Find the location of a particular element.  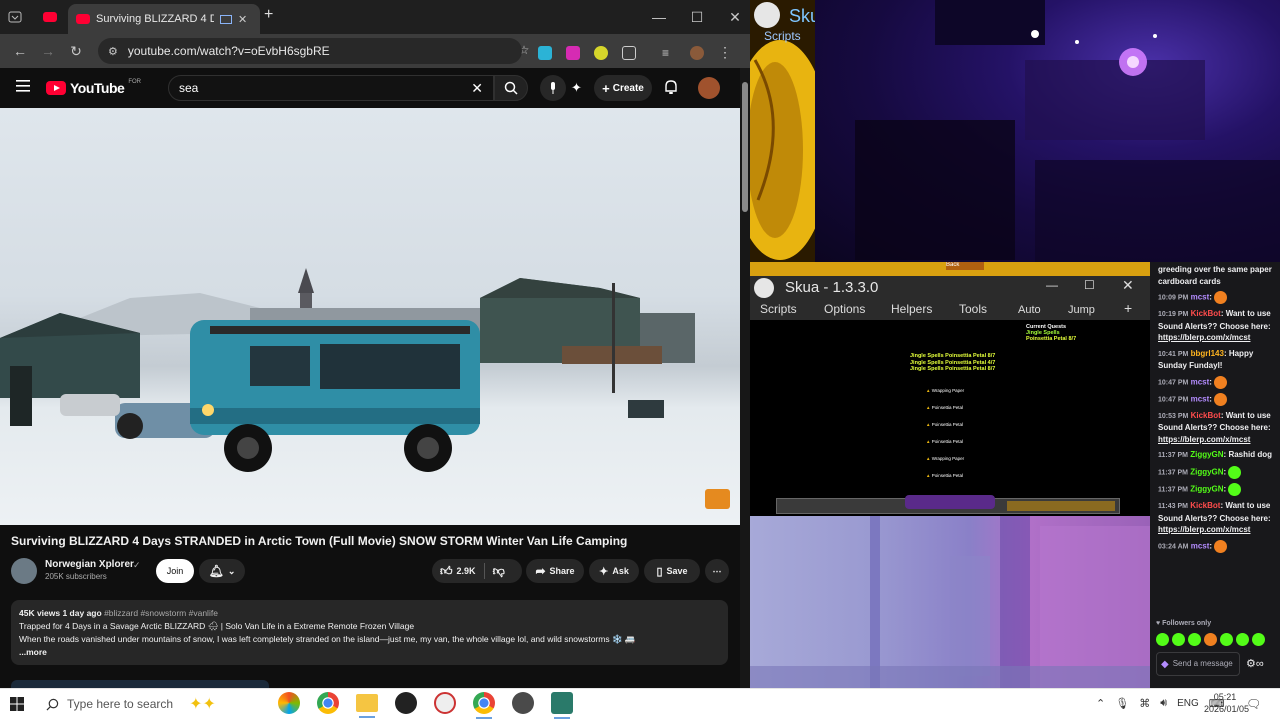

extension-3-icon is located at coordinates (601, 52).